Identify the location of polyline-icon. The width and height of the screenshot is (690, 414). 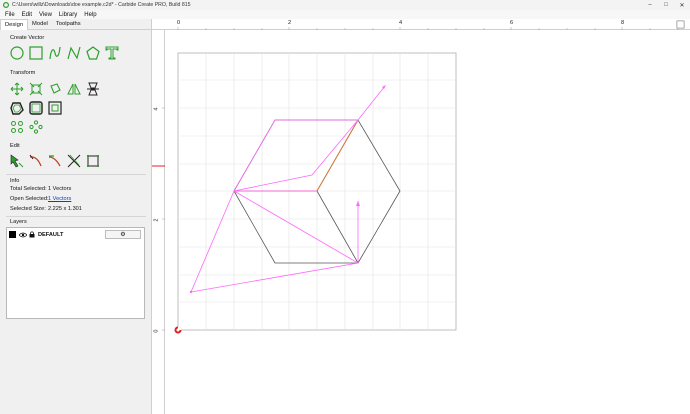
(74, 53).